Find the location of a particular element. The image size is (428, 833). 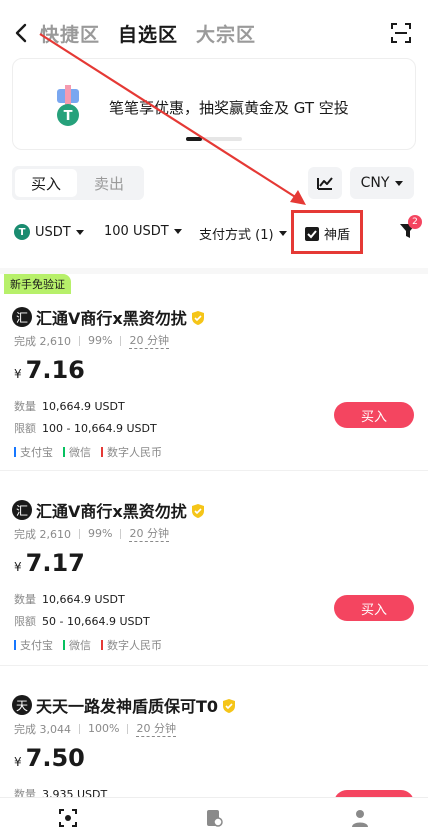

filter-bar: T USDT 100 USDT 支付方式 (1) 神盾 is located at coordinates (214, 233).